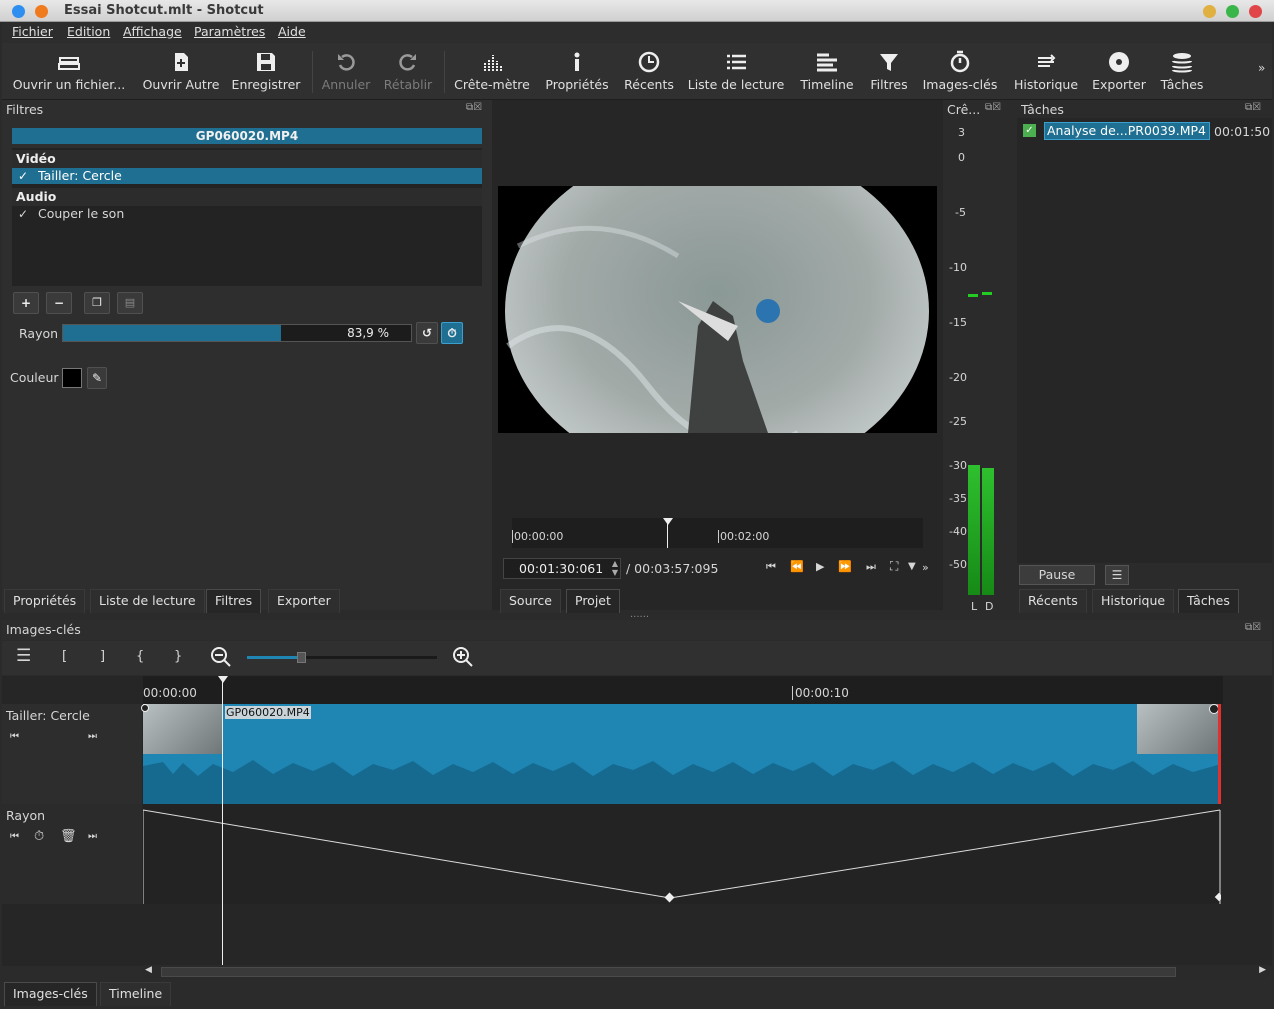 The width and height of the screenshot is (1274, 1009). What do you see at coordinates (59, 303) in the screenshot?
I see `remove-filter-button: −` at bounding box center [59, 303].